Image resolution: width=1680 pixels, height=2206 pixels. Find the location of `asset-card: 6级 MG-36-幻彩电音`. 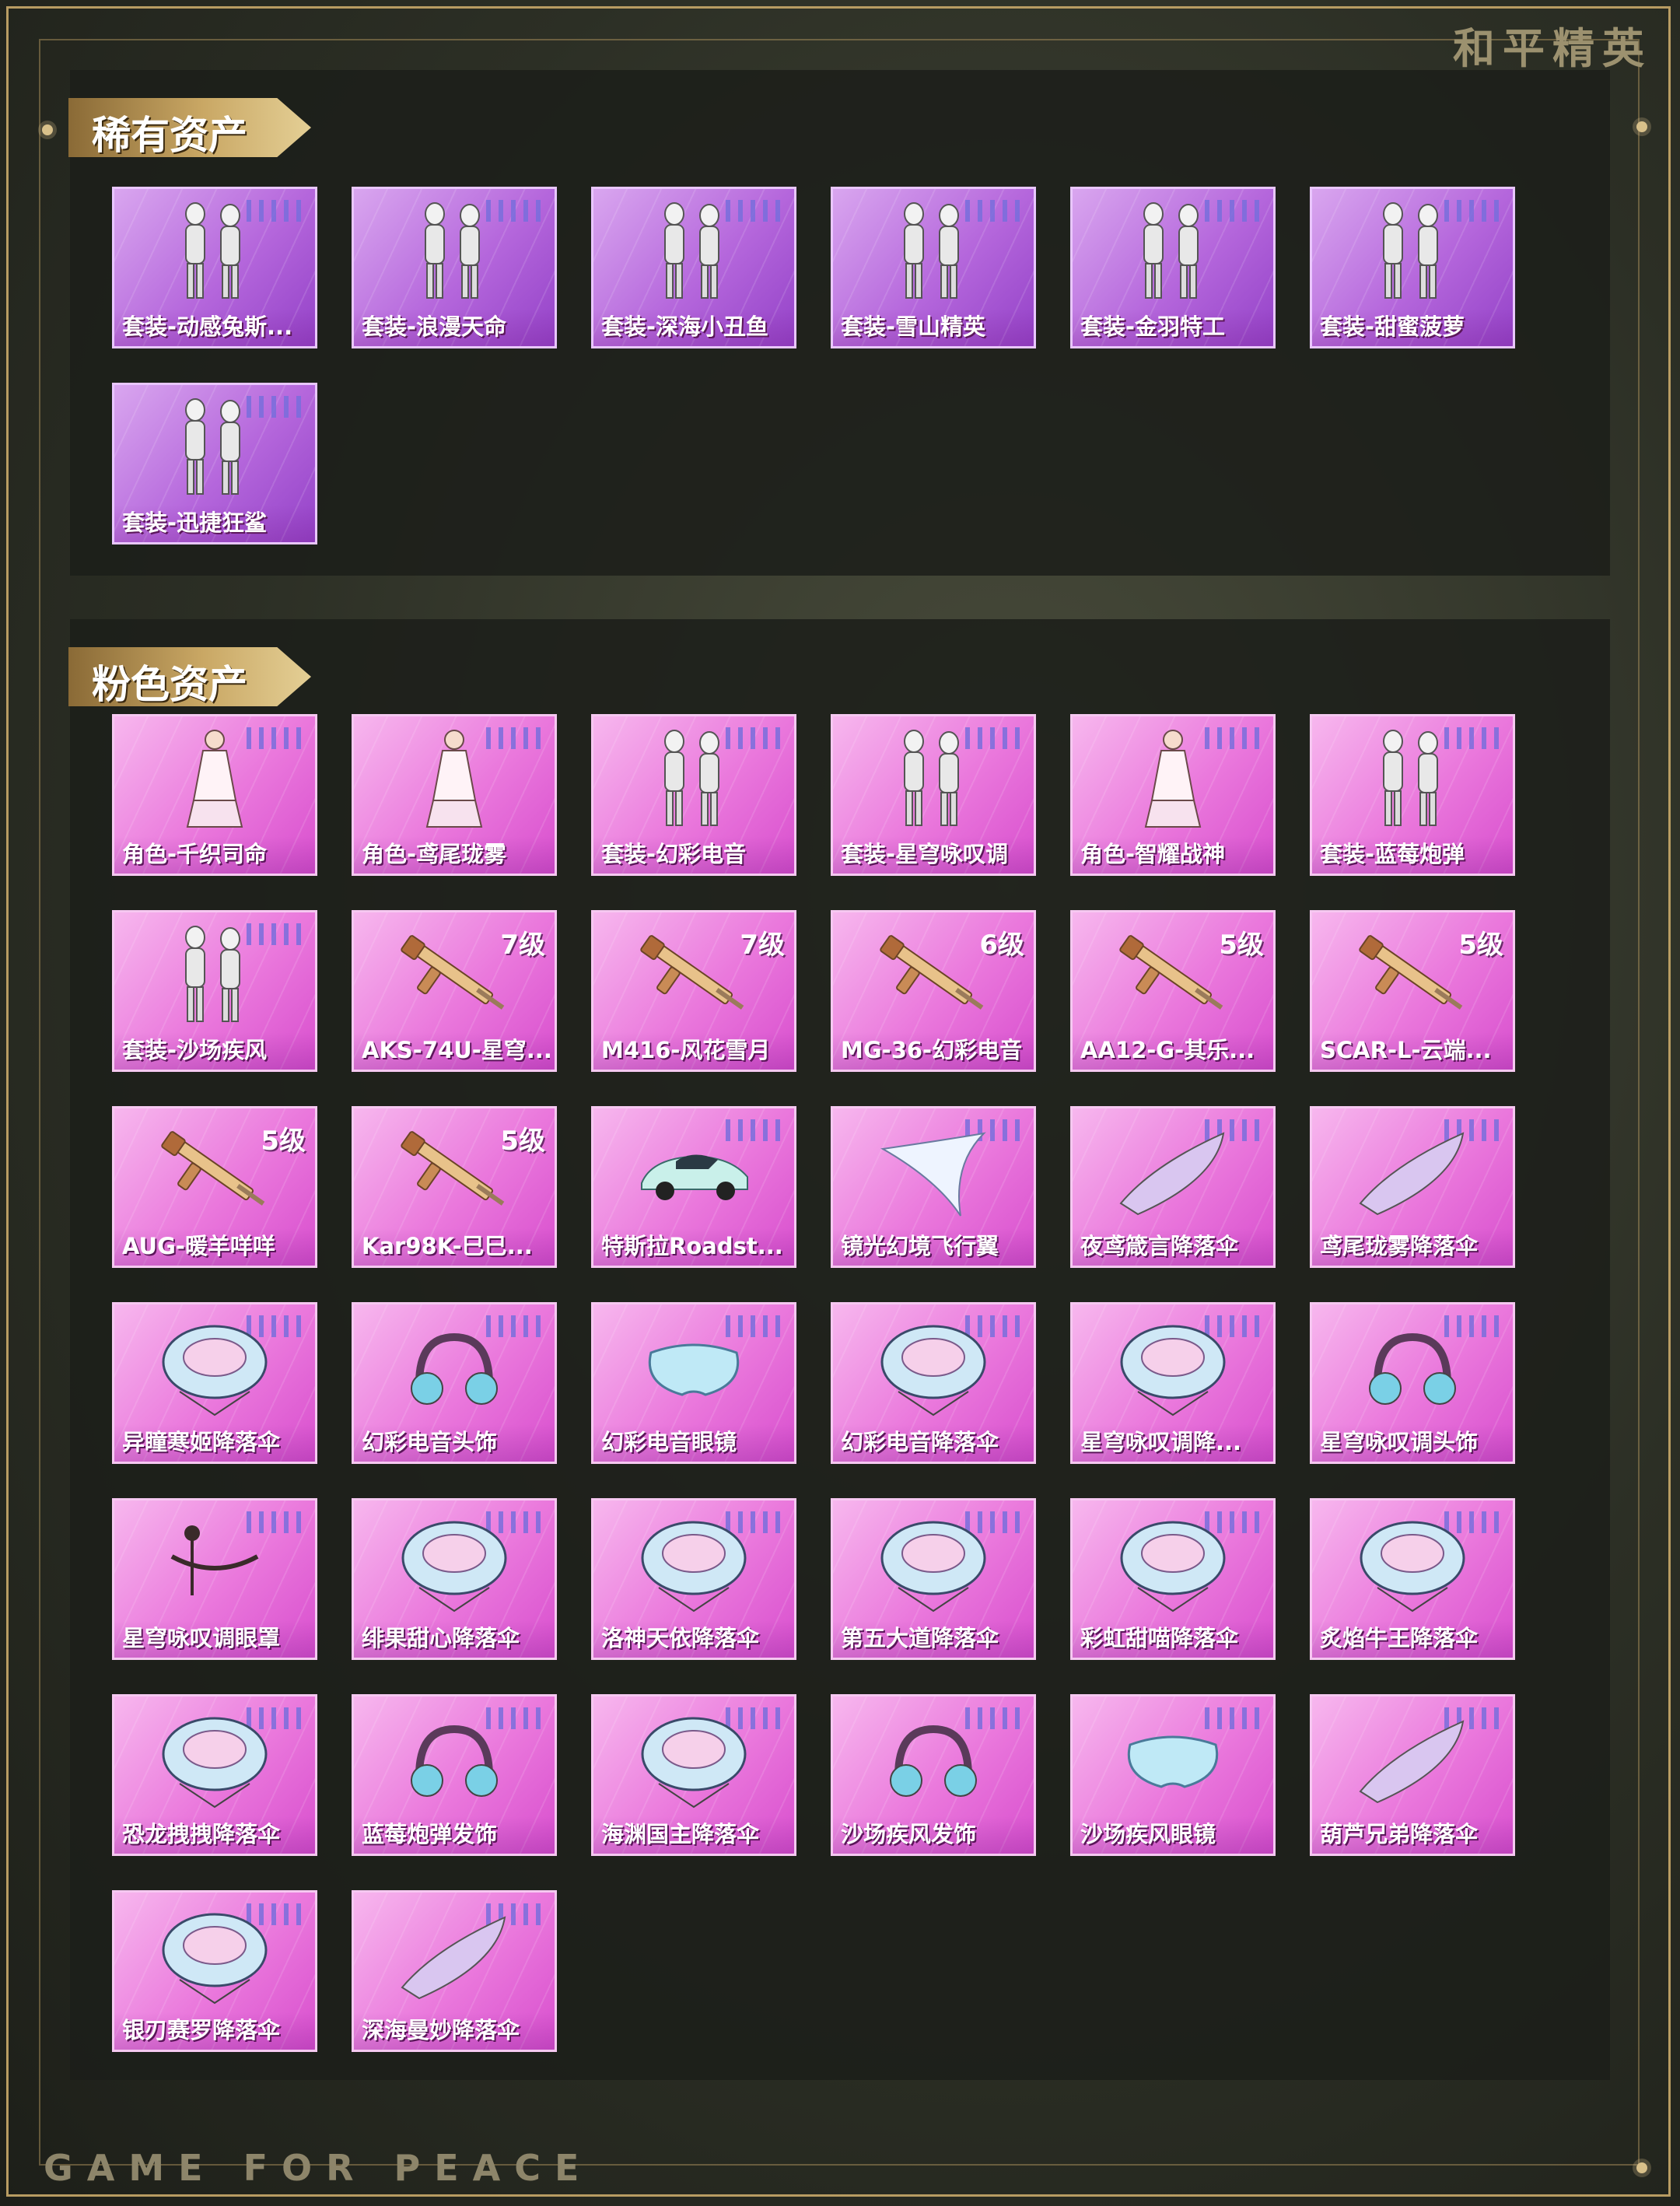

asset-card: 6级 MG-36-幻彩电音 is located at coordinates (934, 991).